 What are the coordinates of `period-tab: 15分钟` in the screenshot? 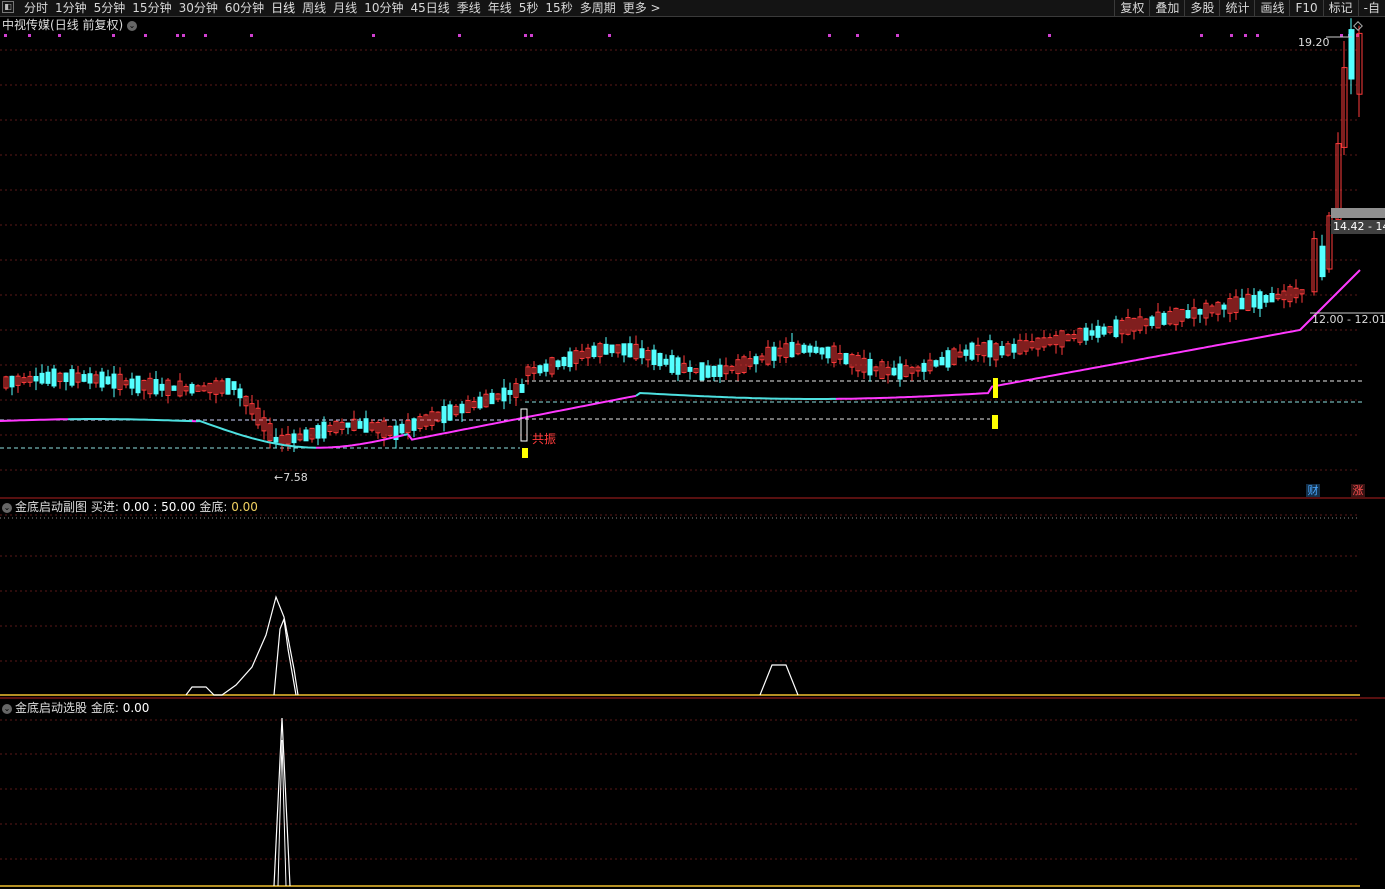 It's located at (151, 8).